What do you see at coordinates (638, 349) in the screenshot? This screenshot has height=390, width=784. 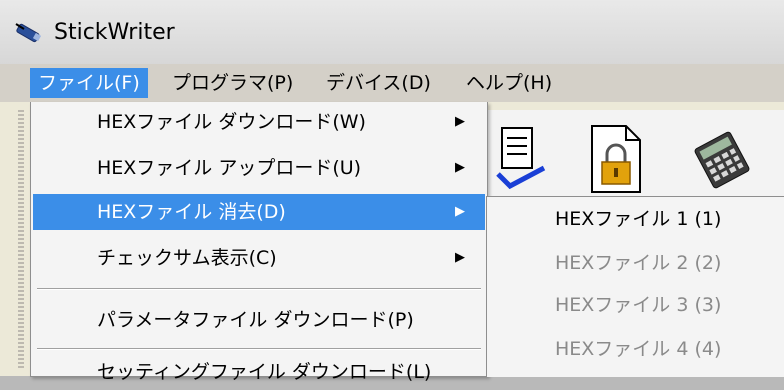 I see `submenu-item-hex-4: HEXファイル 4 (4)` at bounding box center [638, 349].